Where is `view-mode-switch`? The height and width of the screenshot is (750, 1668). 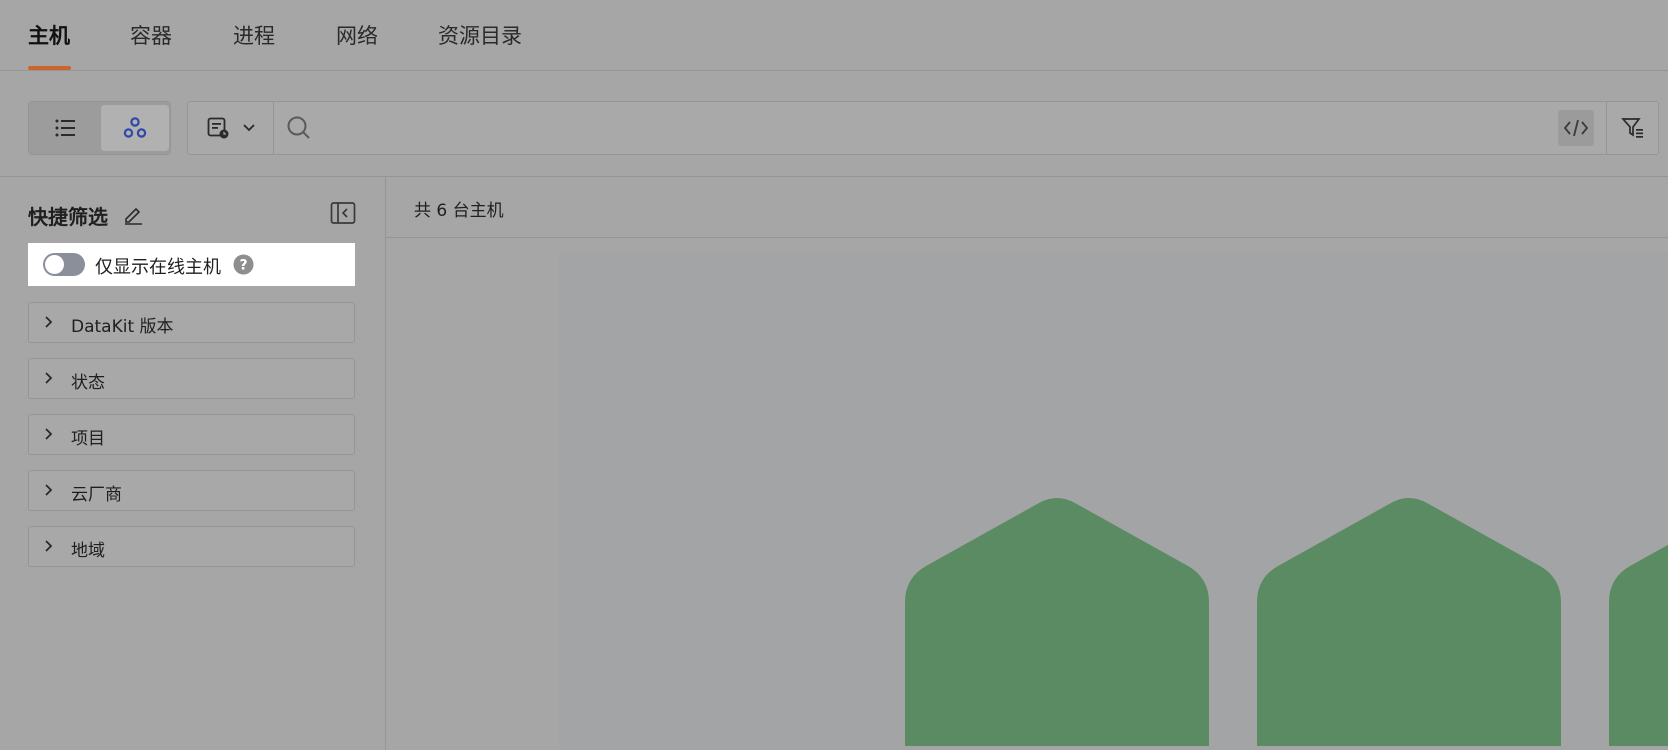 view-mode-switch is located at coordinates (99, 128).